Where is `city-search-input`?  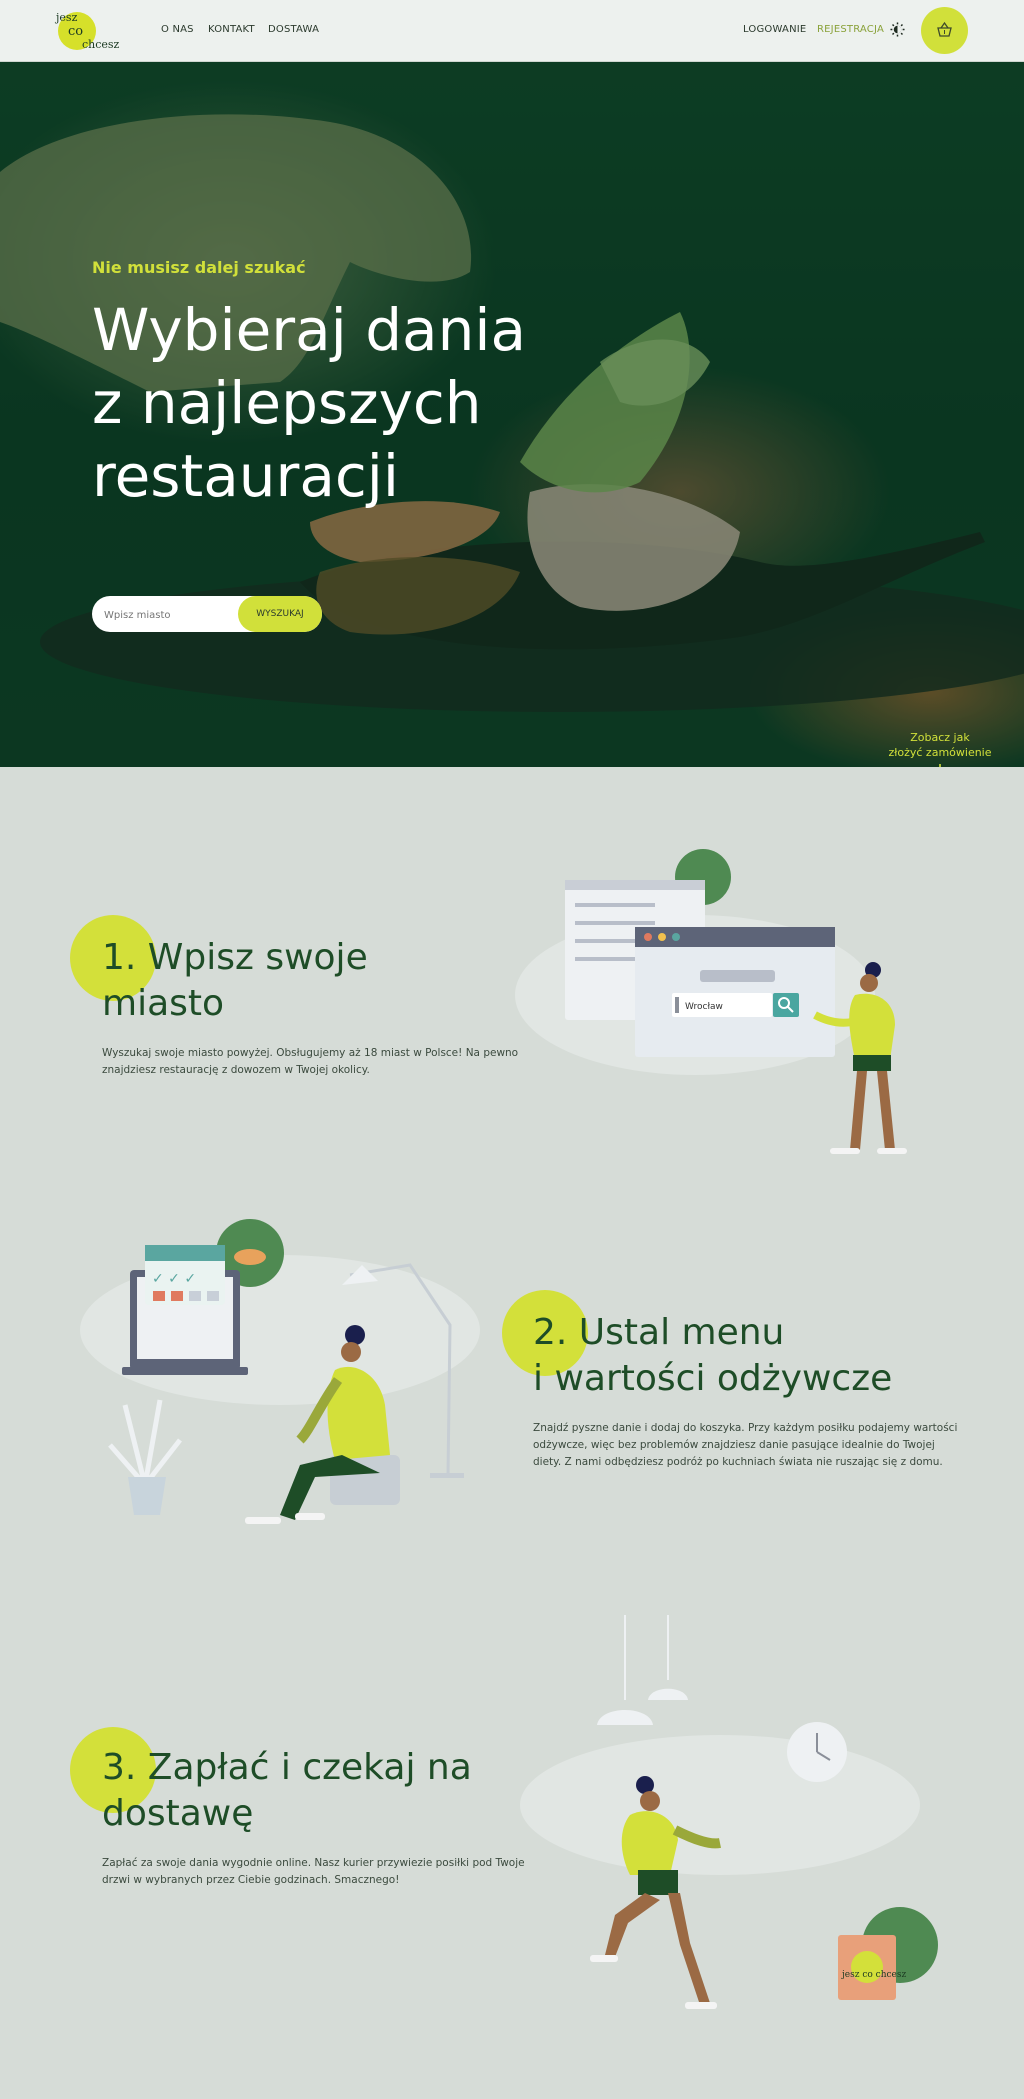
city-search-input is located at coordinates (174, 615).